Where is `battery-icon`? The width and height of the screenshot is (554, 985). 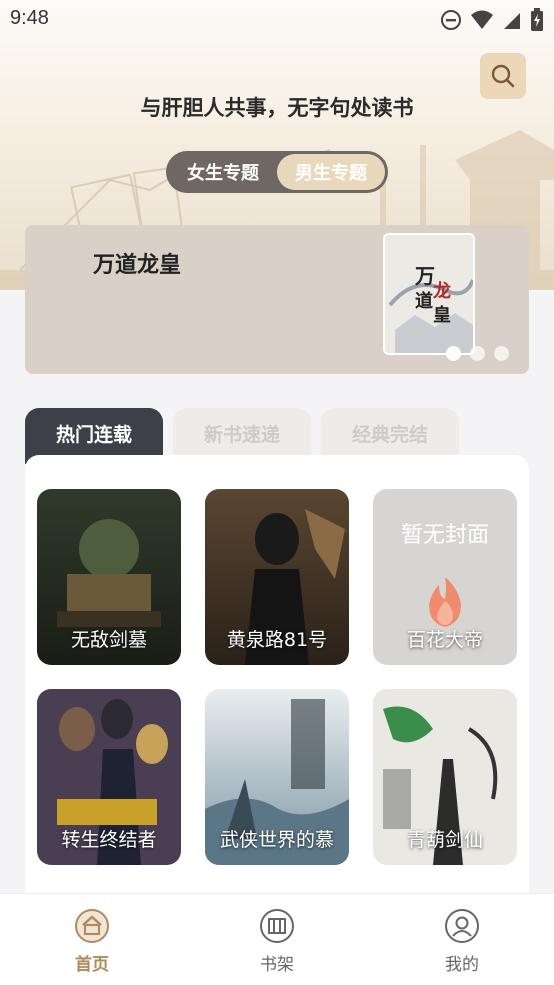 battery-icon is located at coordinates (537, 19).